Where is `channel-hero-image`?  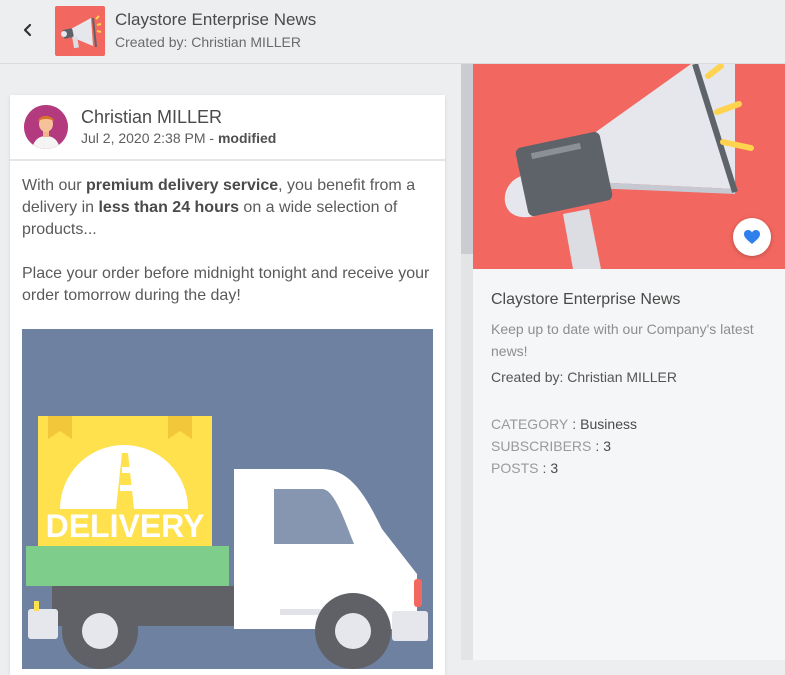
channel-hero-image is located at coordinates (629, 166).